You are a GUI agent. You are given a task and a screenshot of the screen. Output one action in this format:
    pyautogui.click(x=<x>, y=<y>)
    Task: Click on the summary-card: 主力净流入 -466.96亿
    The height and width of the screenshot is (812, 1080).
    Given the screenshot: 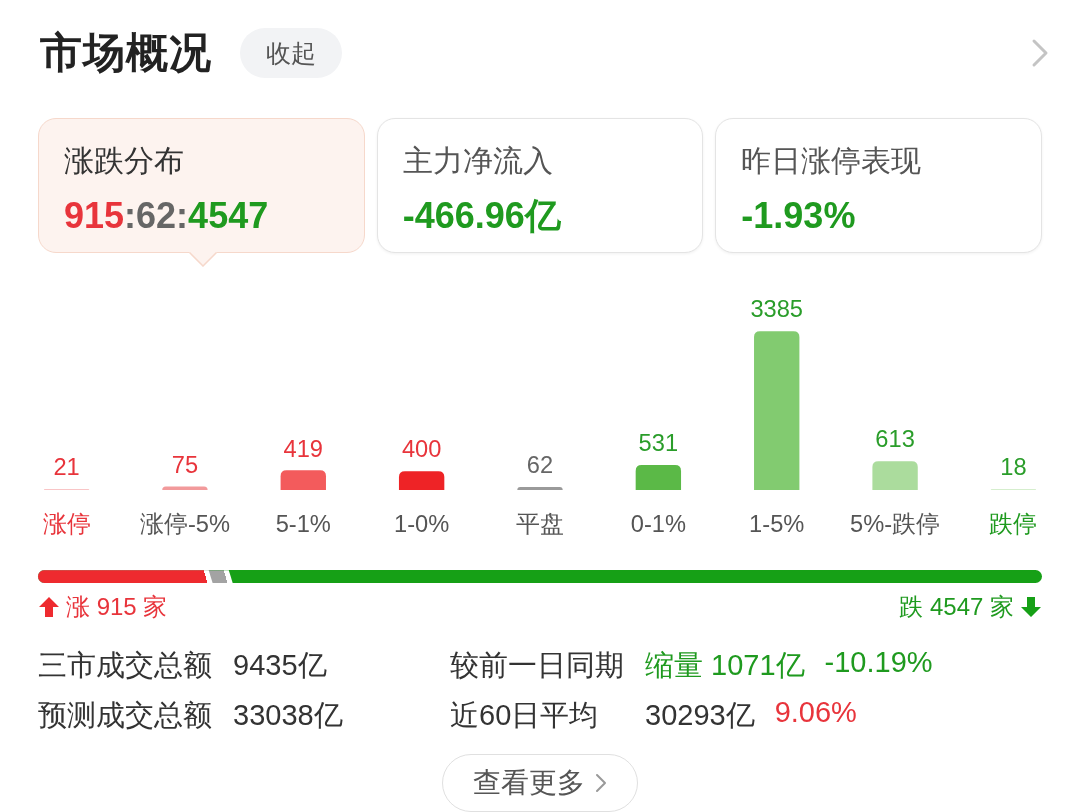 What is the action you would take?
    pyautogui.click(x=540, y=185)
    